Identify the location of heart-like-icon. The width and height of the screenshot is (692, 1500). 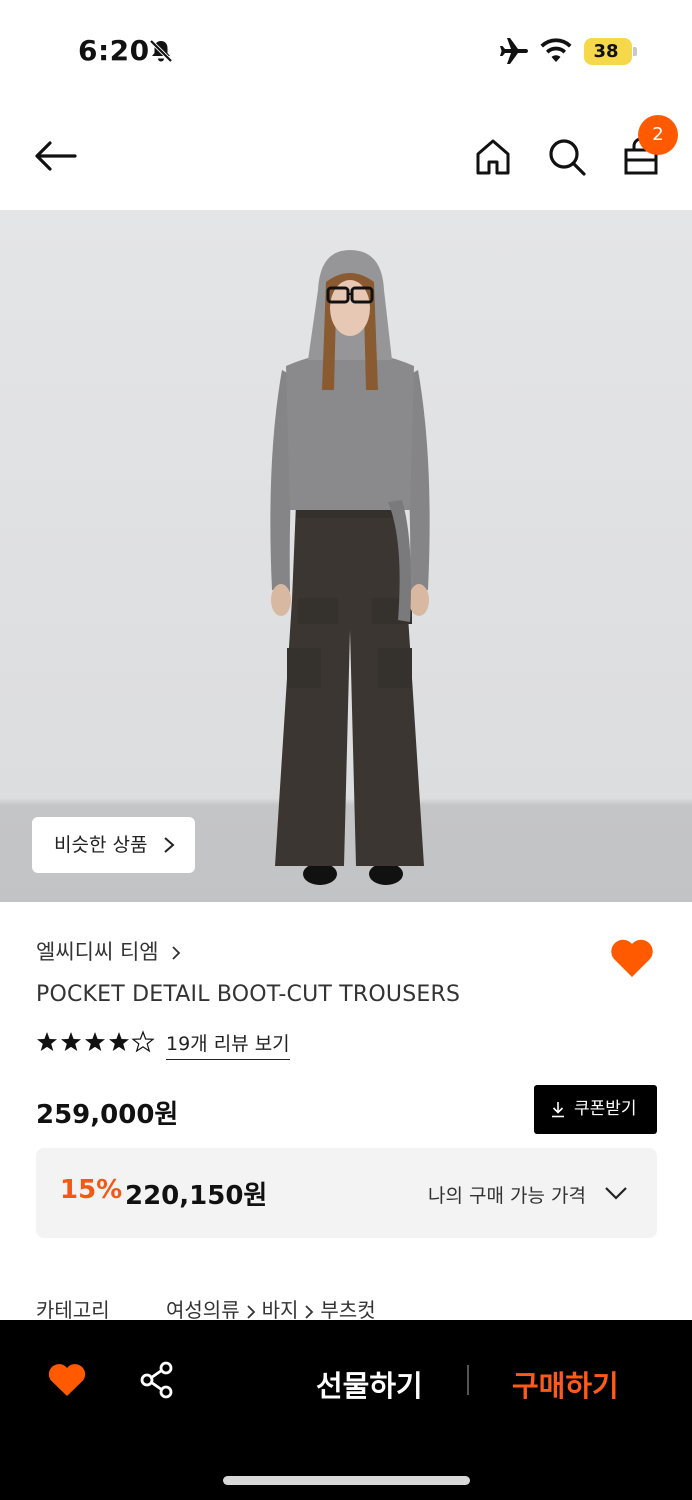
(632, 958).